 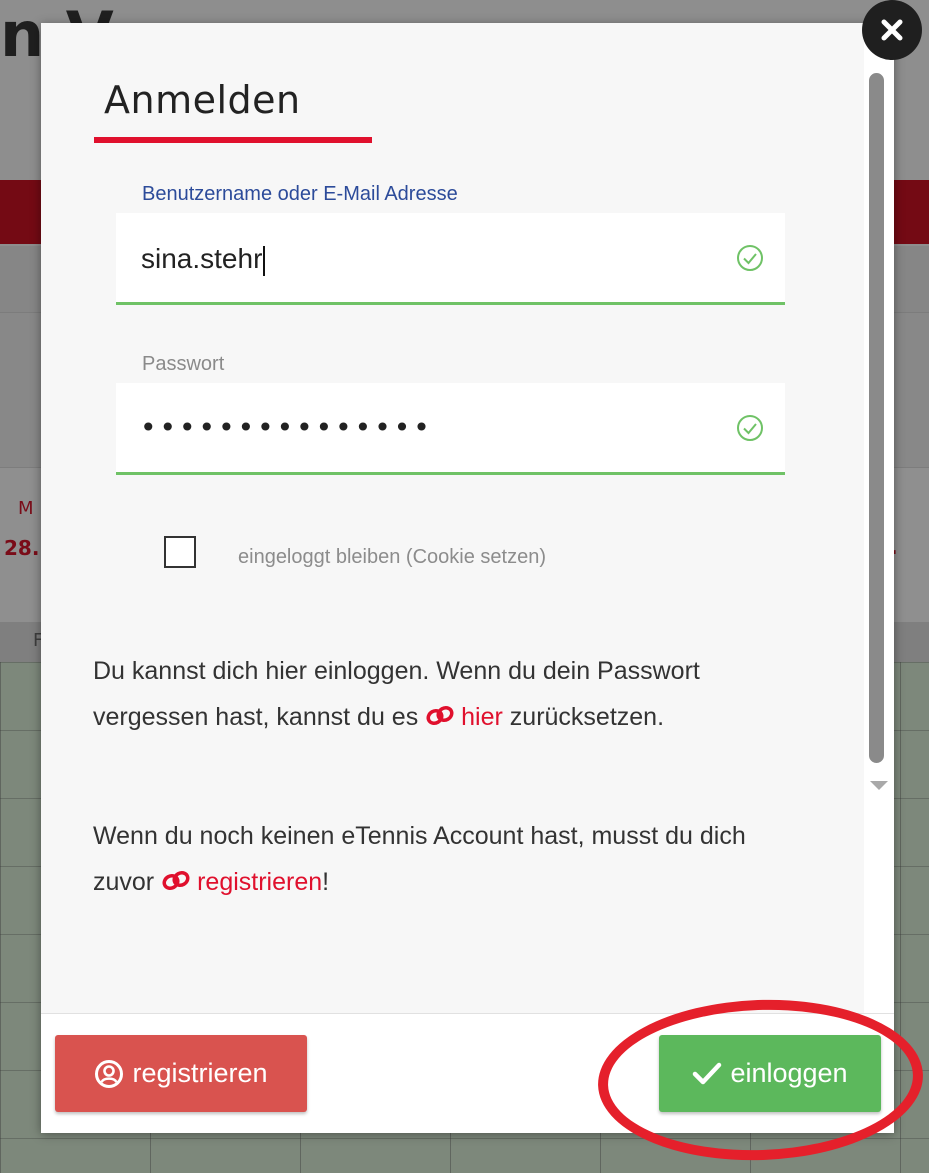 What do you see at coordinates (583, 717) in the screenshot?
I see `info-text-end: zurücksetzen.` at bounding box center [583, 717].